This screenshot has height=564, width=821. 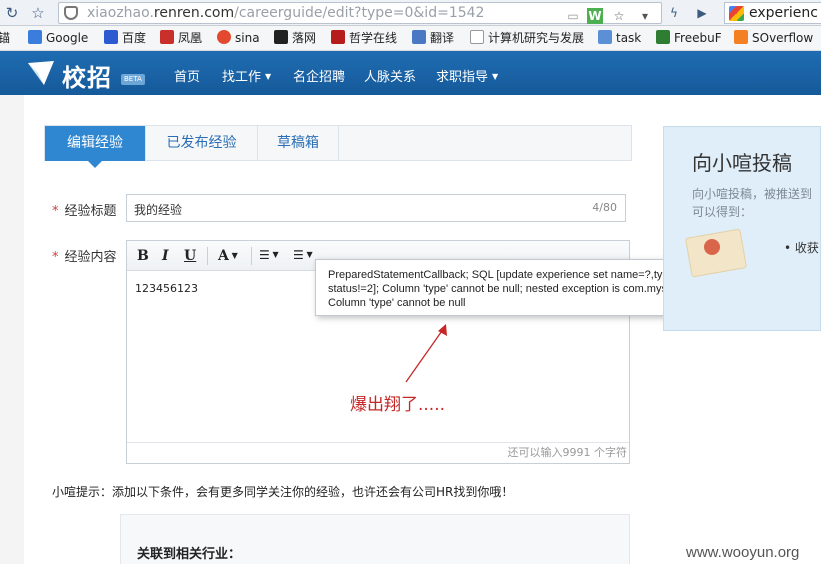 I want to click on bold-button: B, so click(x=143, y=256).